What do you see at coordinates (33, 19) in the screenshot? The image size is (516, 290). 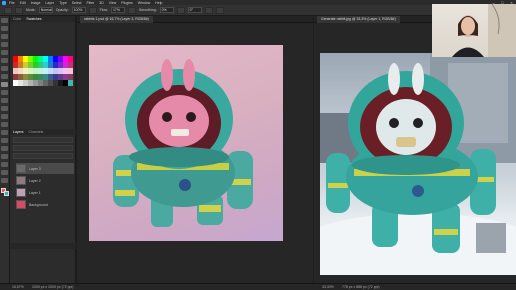 I see `tab-swatches: Swatches` at bounding box center [33, 19].